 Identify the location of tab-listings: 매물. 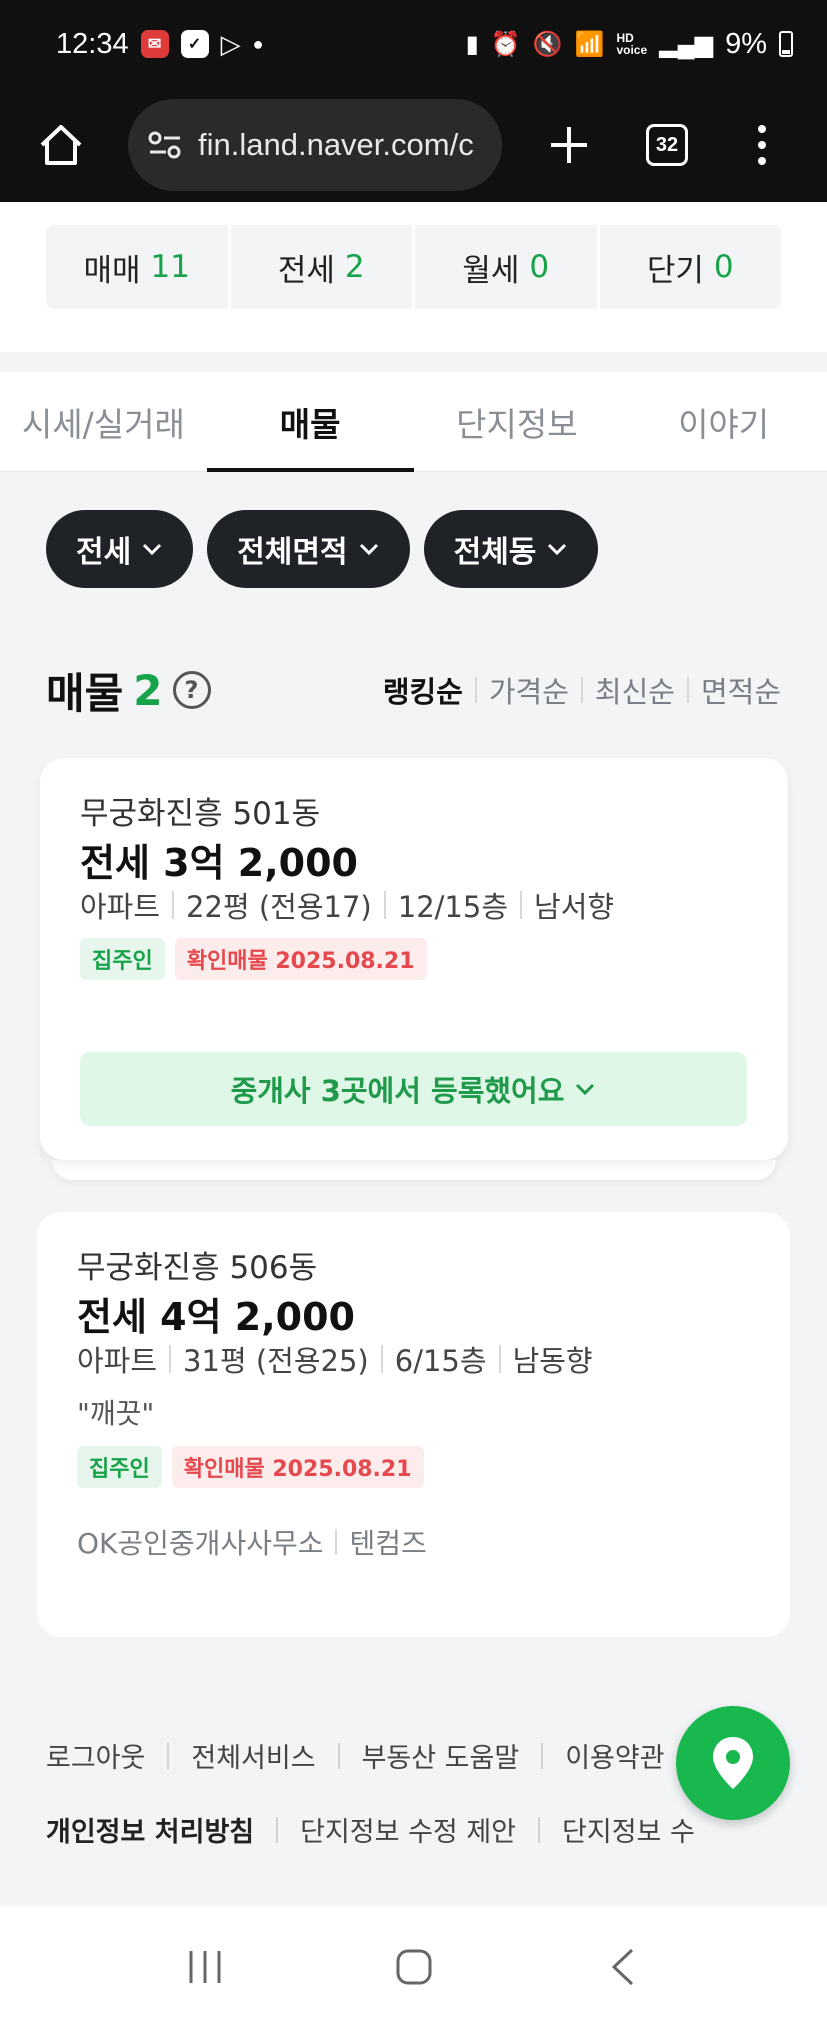
(310, 422).